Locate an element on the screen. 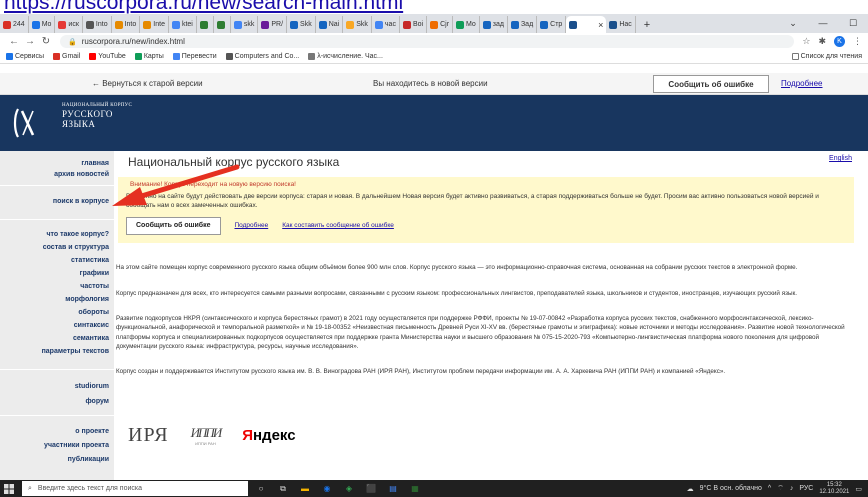 This screenshot has height=497, width=868. sidebar-item-graphs: графики is located at coordinates (94, 273).